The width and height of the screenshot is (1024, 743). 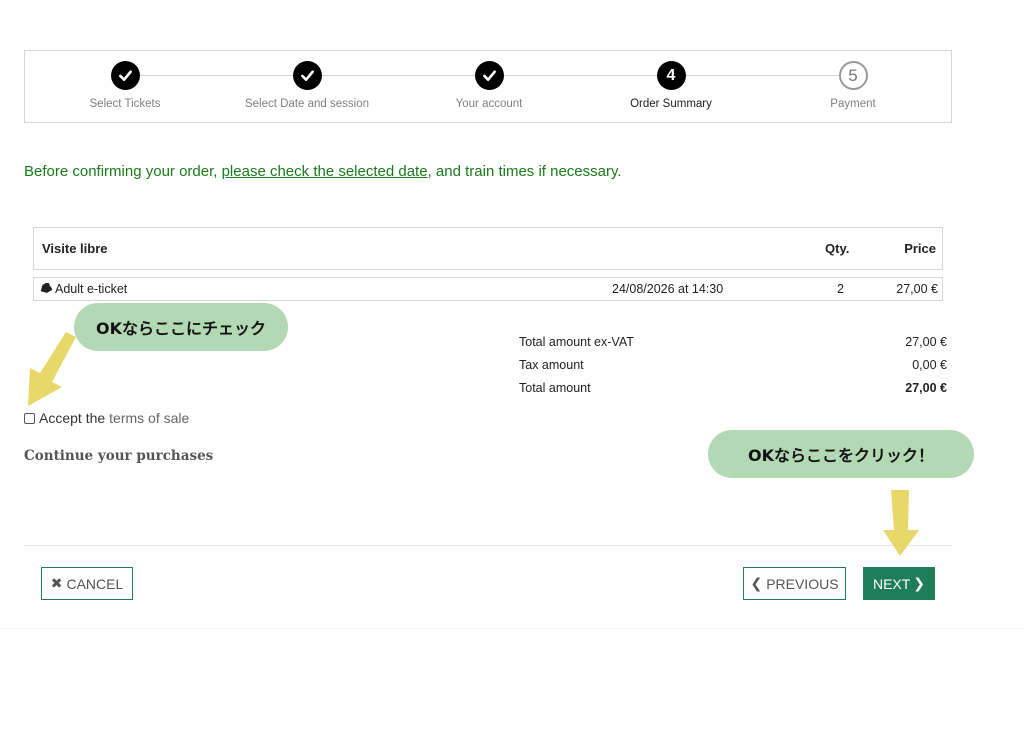 What do you see at coordinates (920, 248) in the screenshot?
I see `price-header: Price` at bounding box center [920, 248].